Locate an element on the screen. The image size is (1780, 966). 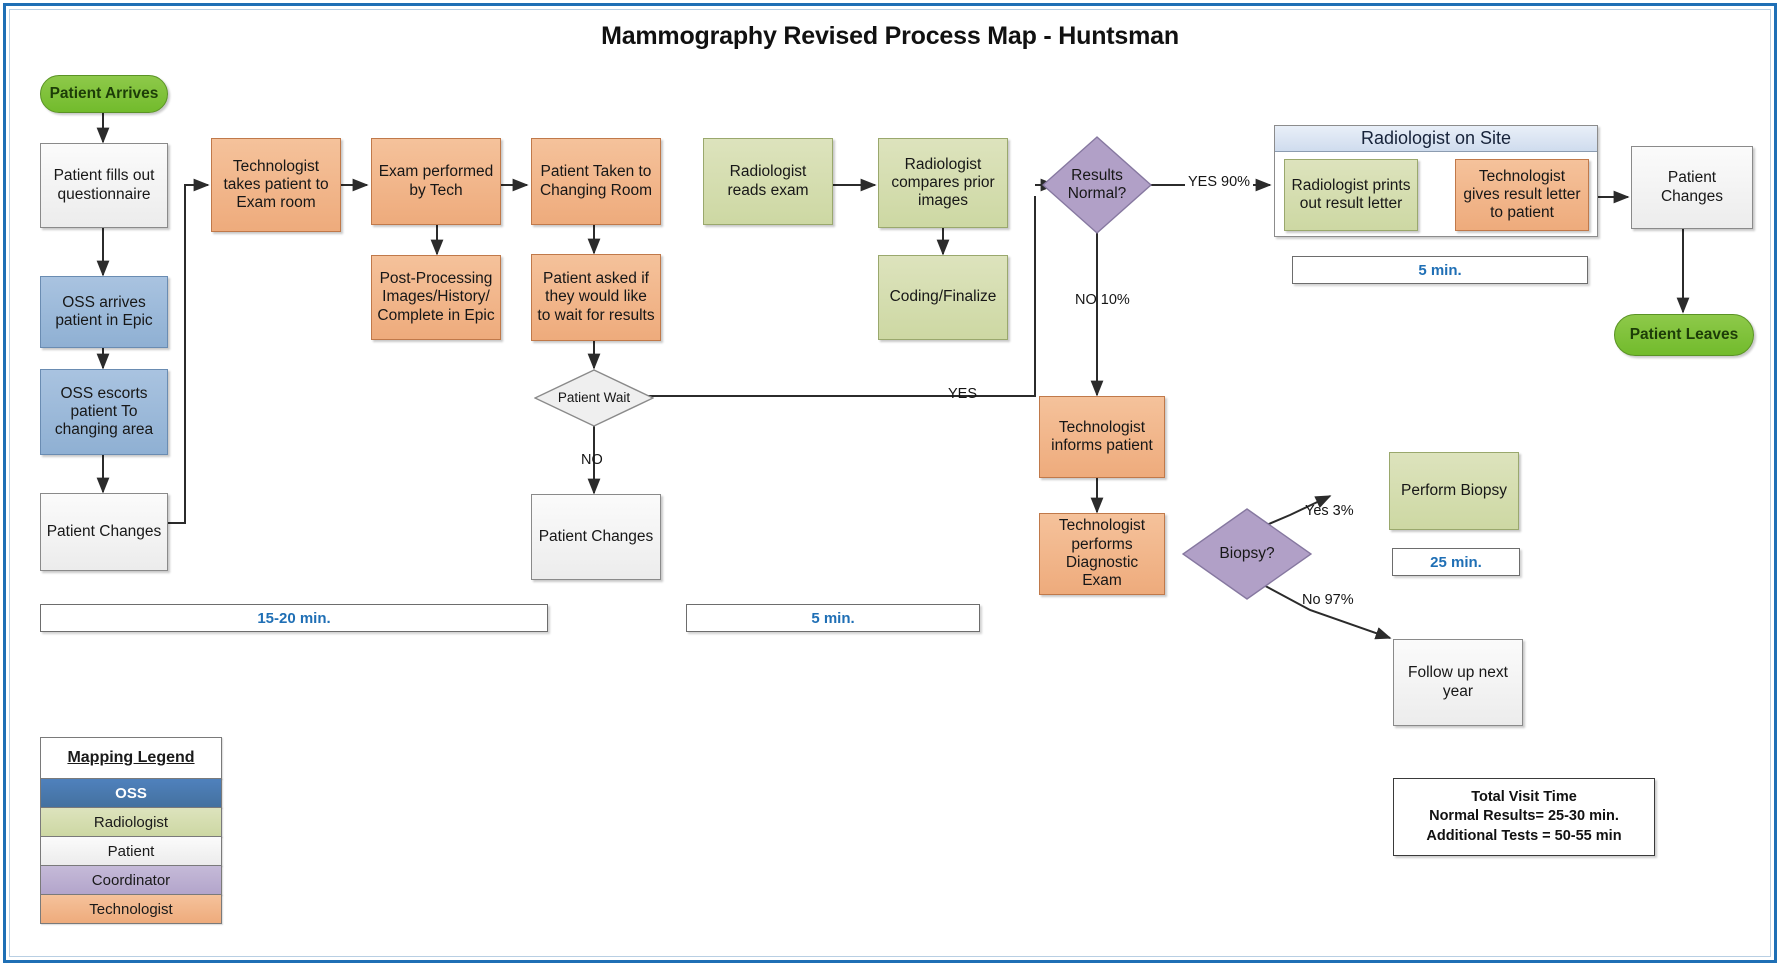
edge-label-biopsy-yes: Yes 3% is located at coordinates (1329, 511).